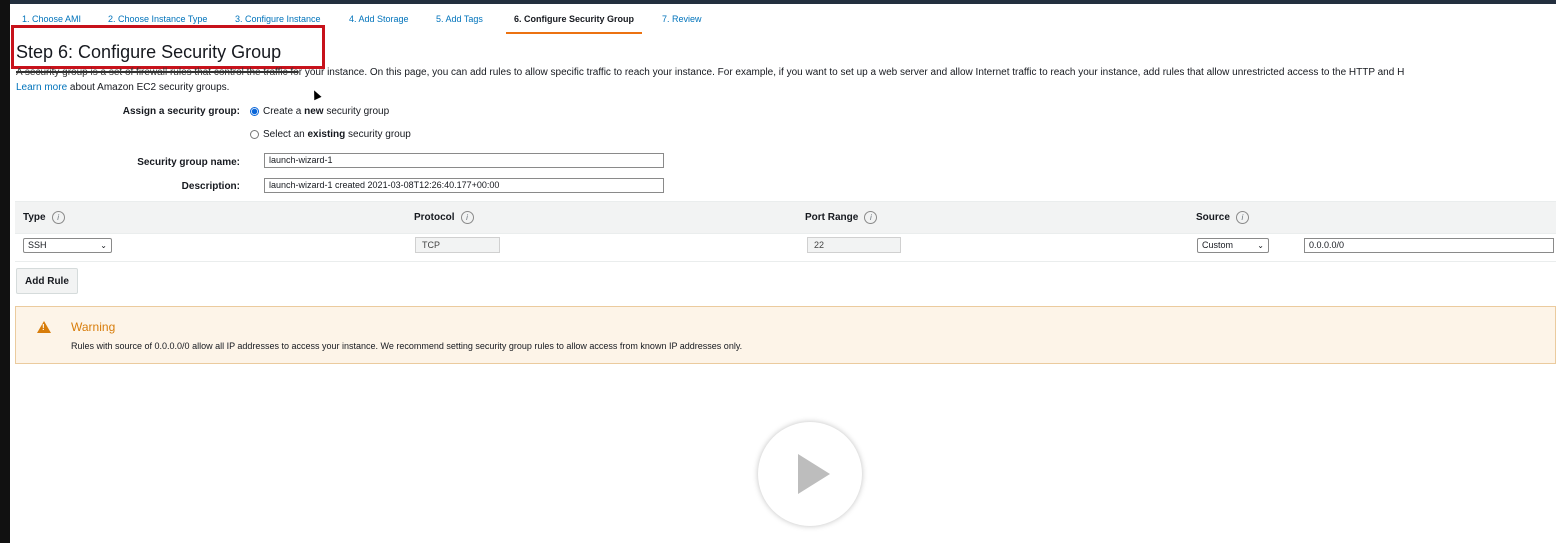 This screenshot has width=1556, height=543. I want to click on radio-select-existing: Select an existing security group, so click(330, 134).